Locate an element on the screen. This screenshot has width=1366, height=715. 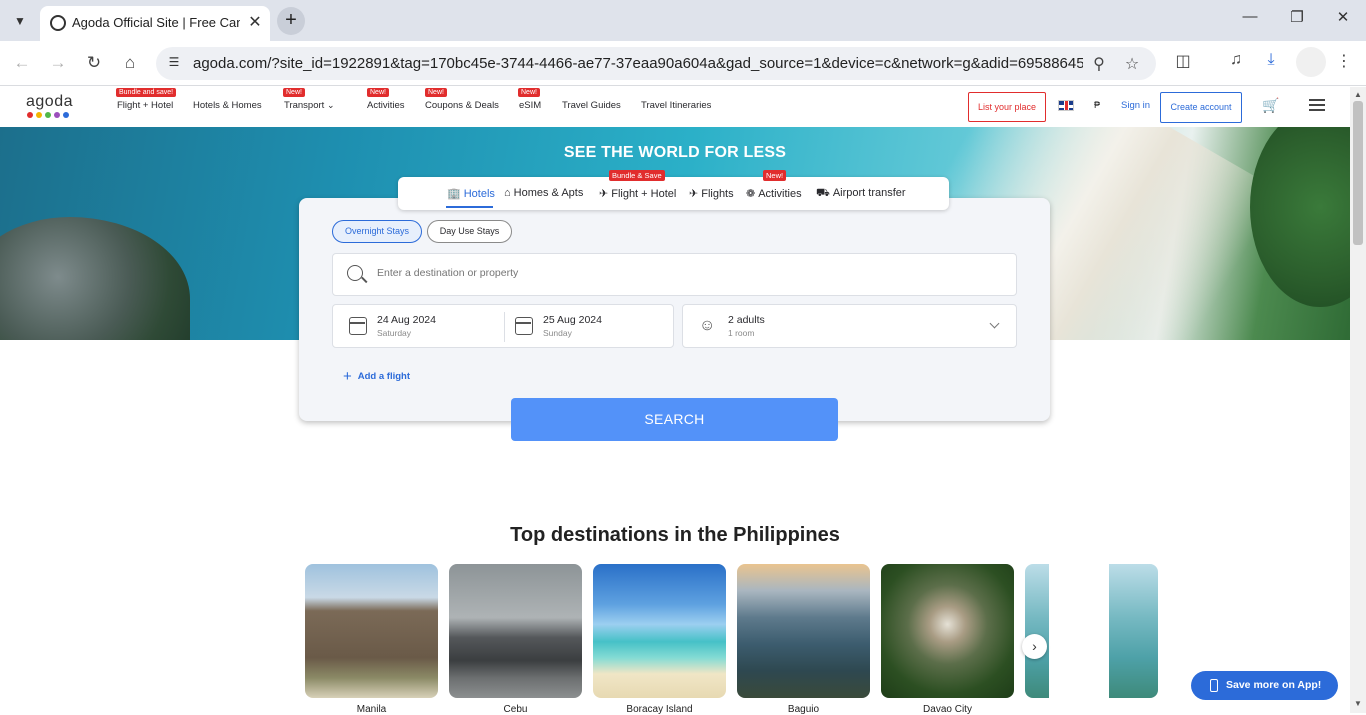
tab-activities: ❁ Activities is located at coordinates (774, 193).